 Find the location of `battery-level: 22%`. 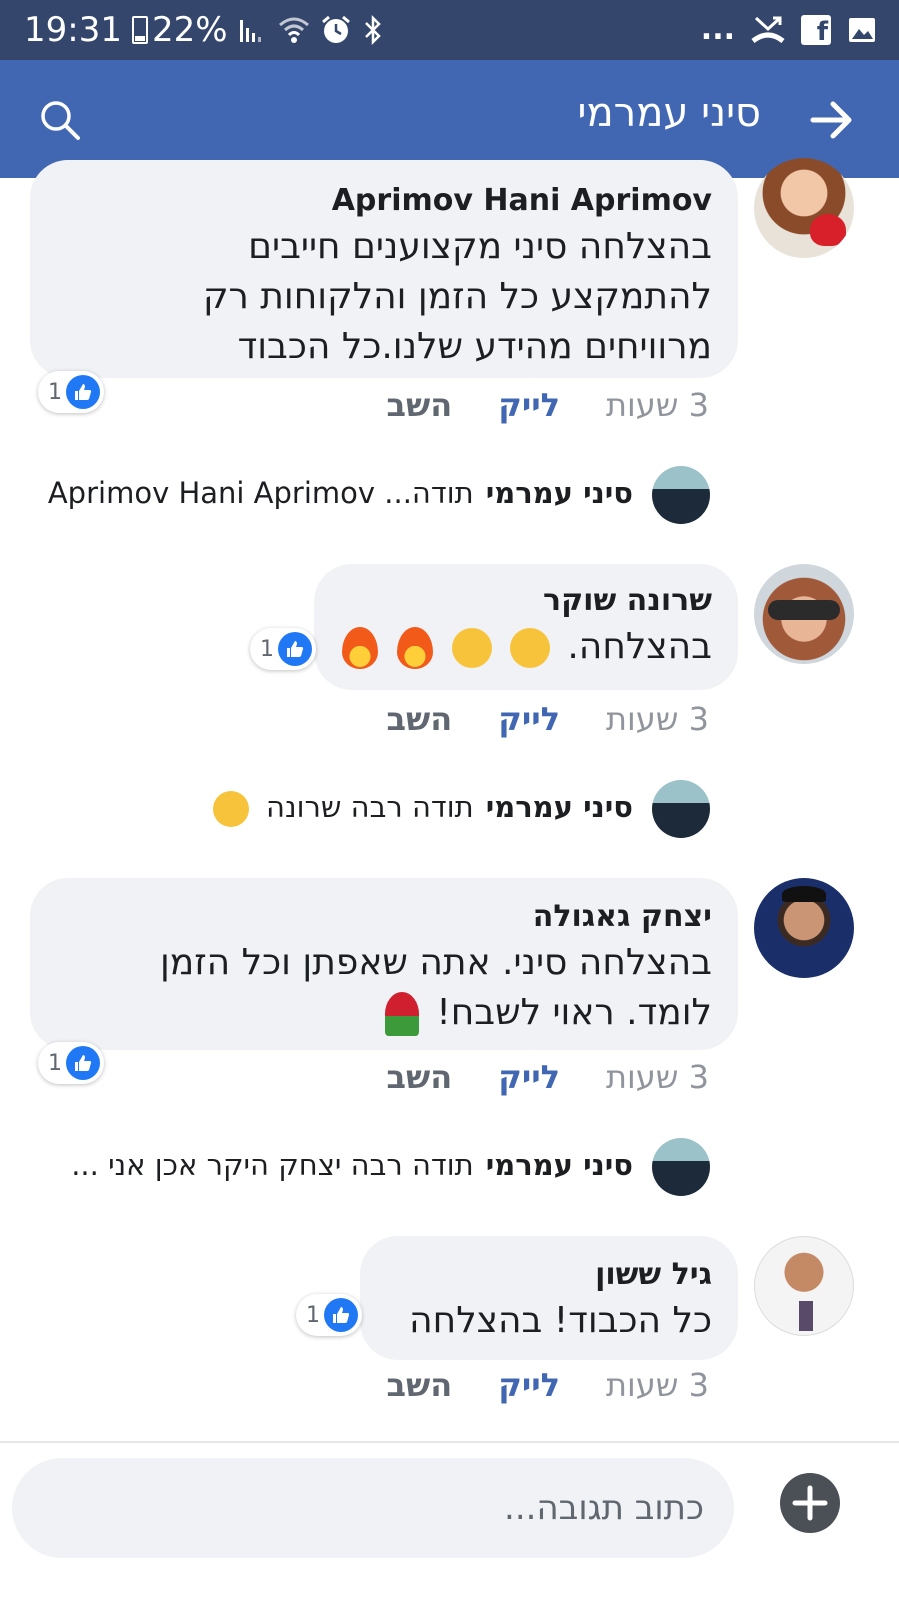

battery-level: 22% is located at coordinates (189, 30).